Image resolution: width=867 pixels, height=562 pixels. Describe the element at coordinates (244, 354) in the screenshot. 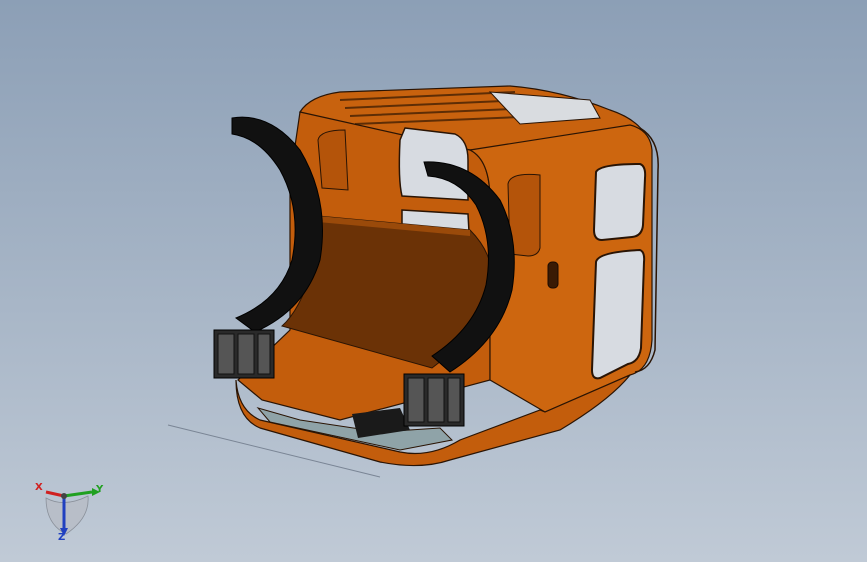

I see `step-left` at that location.